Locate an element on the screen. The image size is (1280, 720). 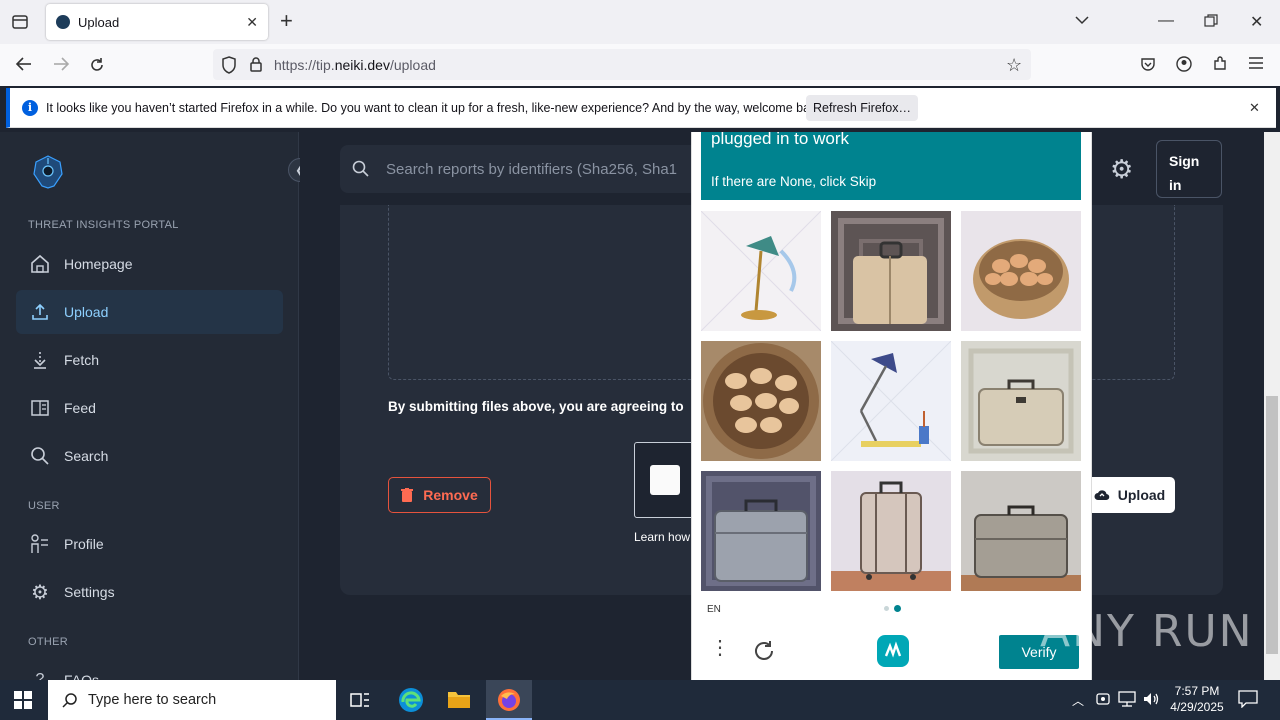
sidebar-item-upload: Upload is located at coordinates (149, 312).